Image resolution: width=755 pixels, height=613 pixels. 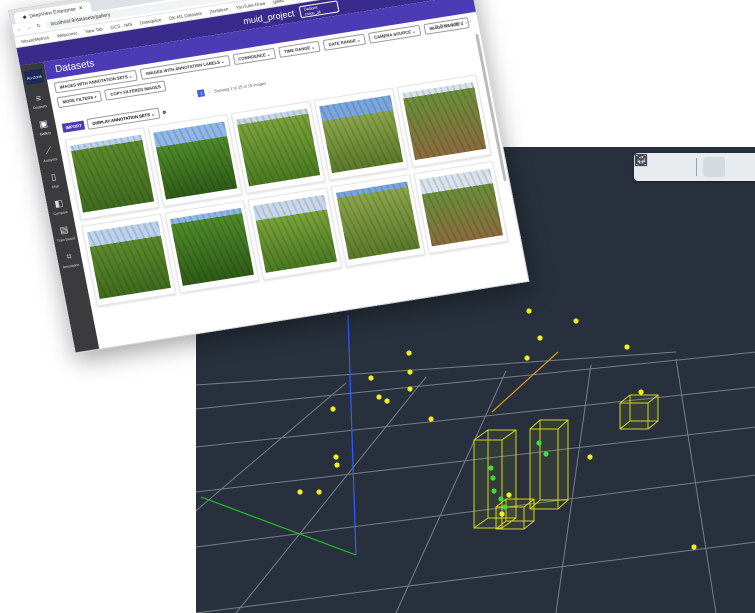 I want to click on company-logo: Au-Zone, so click(x=34, y=76).